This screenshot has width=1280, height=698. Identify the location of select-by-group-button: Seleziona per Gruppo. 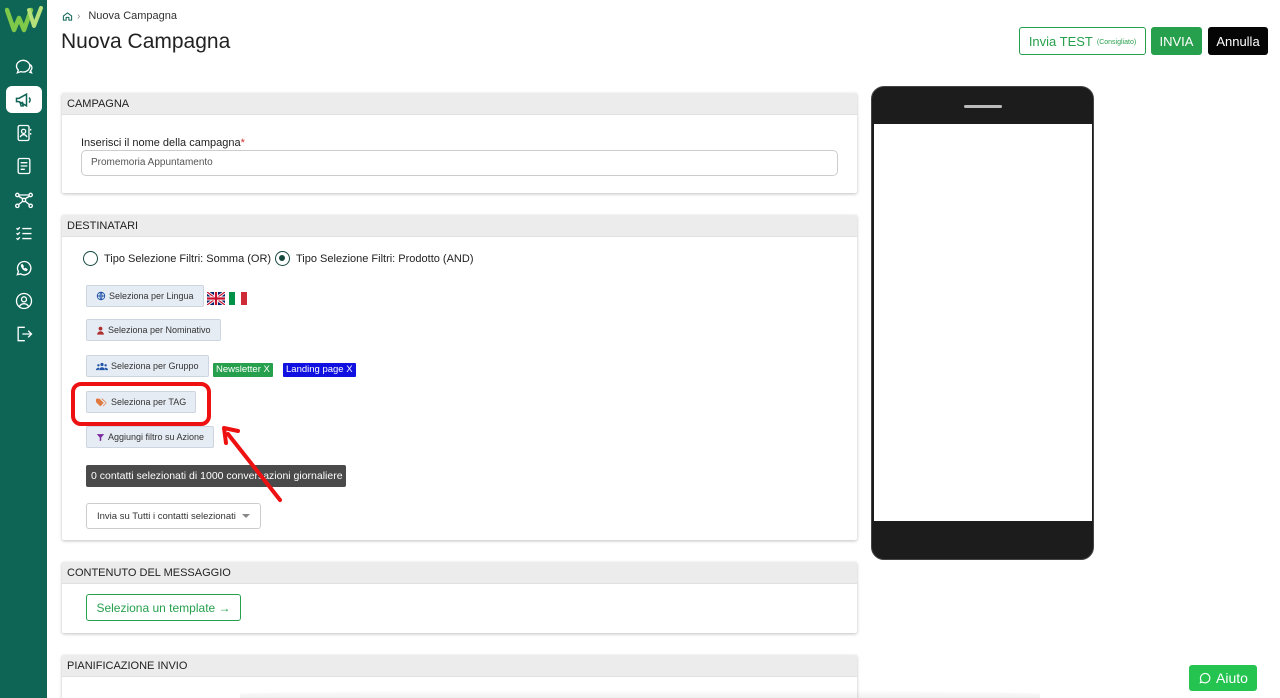
(147, 366).